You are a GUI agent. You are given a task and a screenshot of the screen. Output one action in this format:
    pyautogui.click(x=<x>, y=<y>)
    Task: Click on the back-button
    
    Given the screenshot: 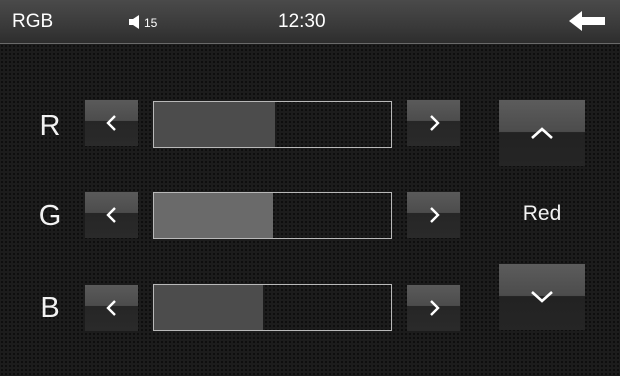 What is the action you would take?
    pyautogui.click(x=586, y=22)
    